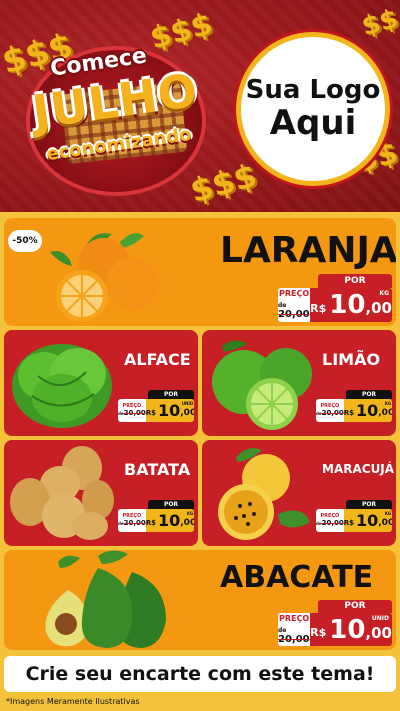 This screenshot has width=400, height=711. What do you see at coordinates (264, 494) in the screenshot?
I see `passion-fruit-icon` at bounding box center [264, 494].